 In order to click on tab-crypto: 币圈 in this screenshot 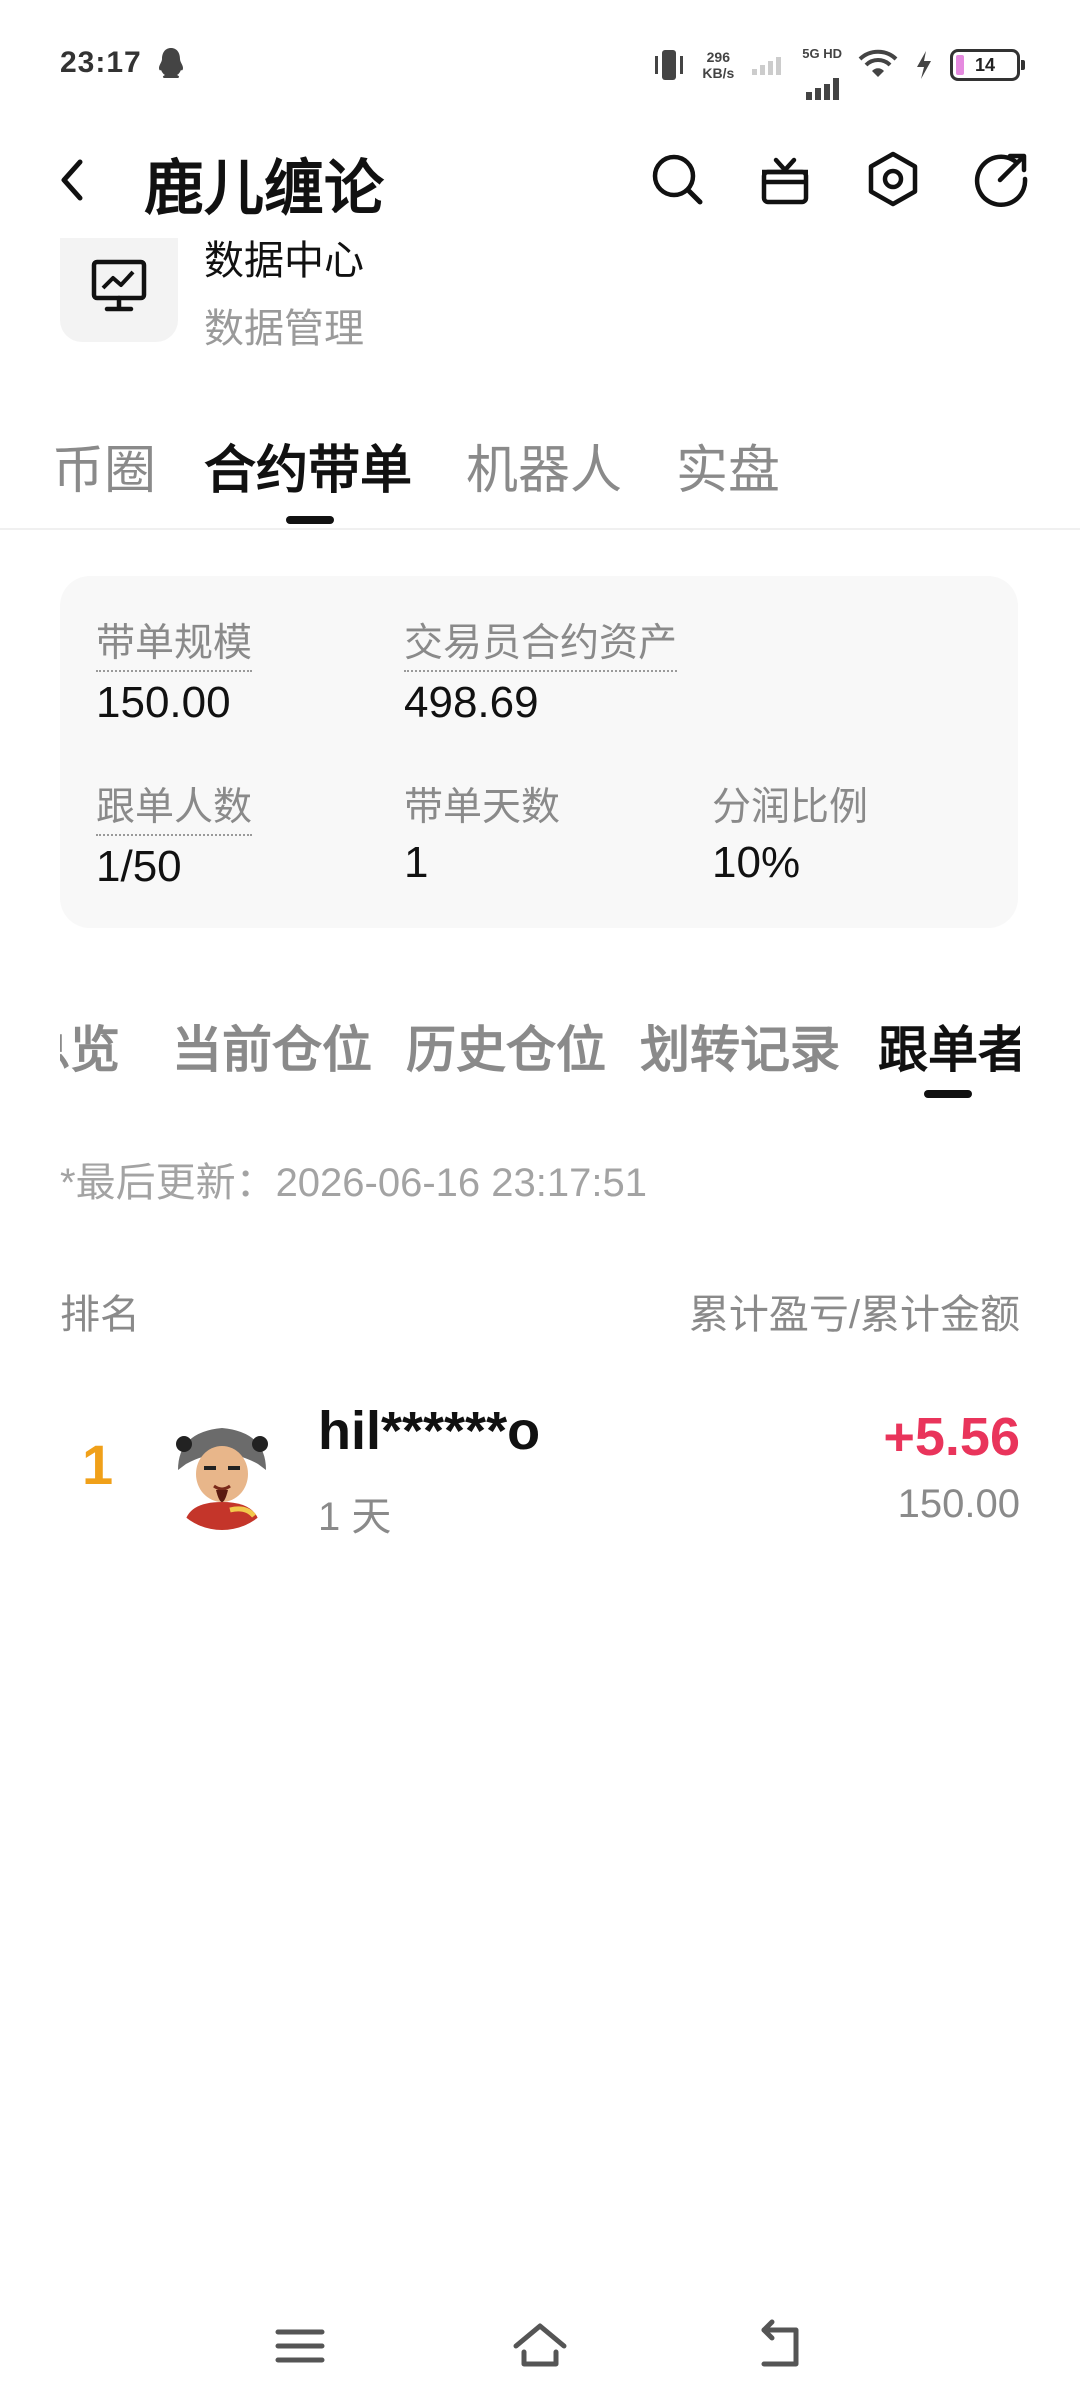, I will do `click(104, 465)`.